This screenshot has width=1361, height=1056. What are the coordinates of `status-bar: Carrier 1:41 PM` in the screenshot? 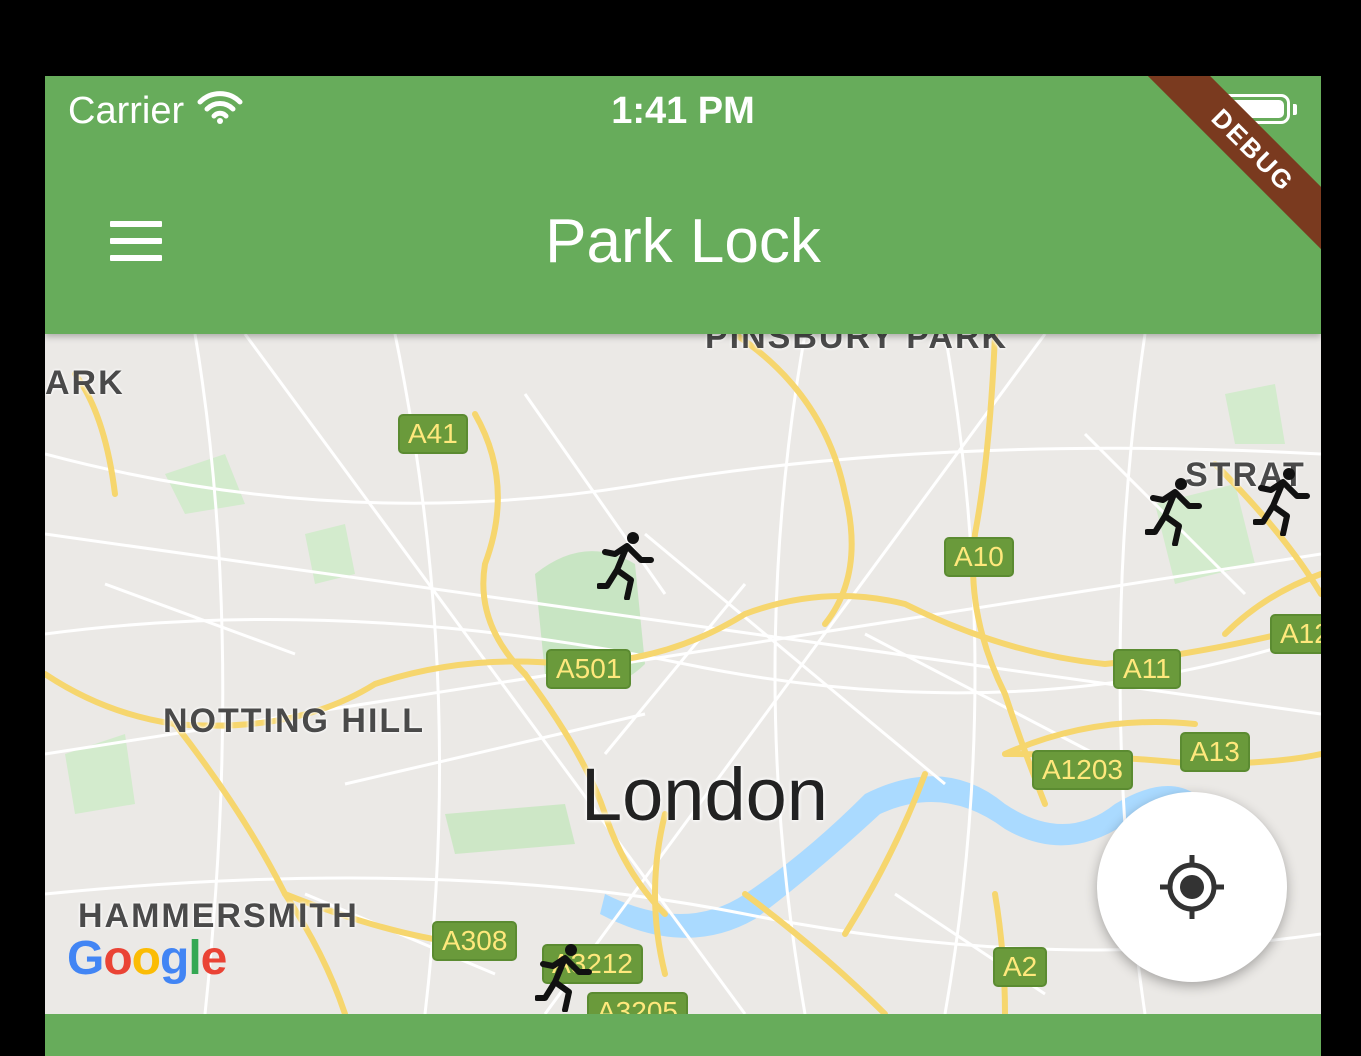 It's located at (683, 112).